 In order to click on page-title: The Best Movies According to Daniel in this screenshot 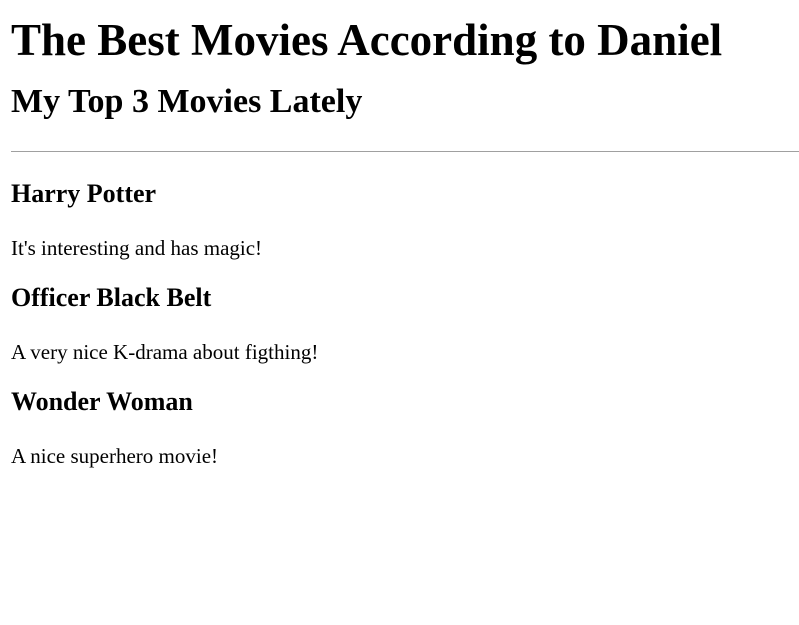, I will do `click(367, 40)`.